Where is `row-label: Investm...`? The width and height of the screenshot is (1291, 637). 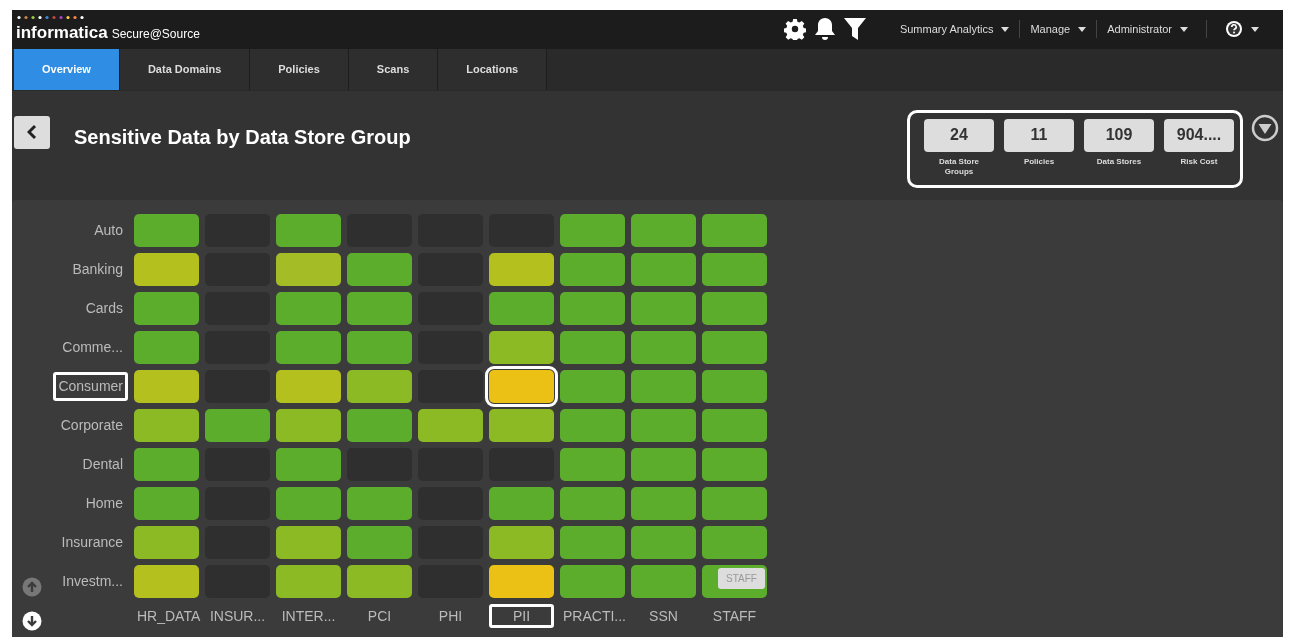
row-label: Investm... is located at coordinates (92, 581).